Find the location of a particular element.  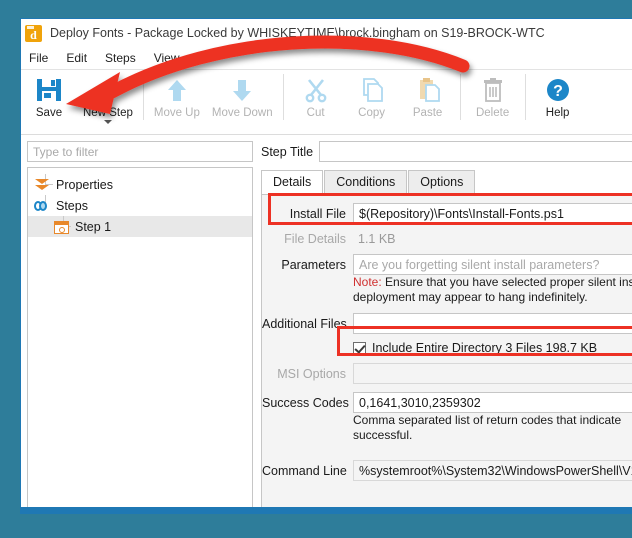

help-circle-icon: ? is located at coordinates (558, 90).